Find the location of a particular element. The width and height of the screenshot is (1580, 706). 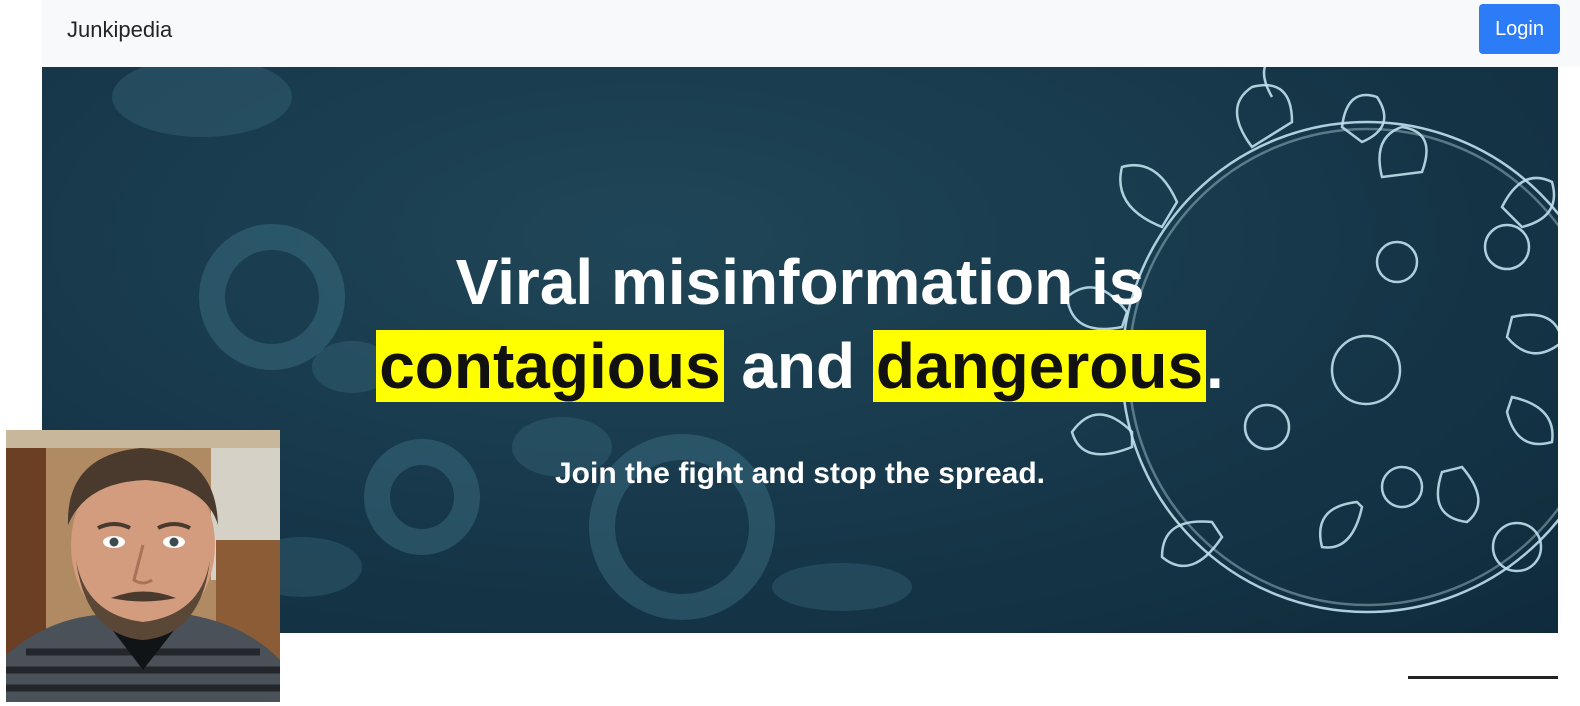

highlight-contagious: contagious is located at coordinates (550, 366).